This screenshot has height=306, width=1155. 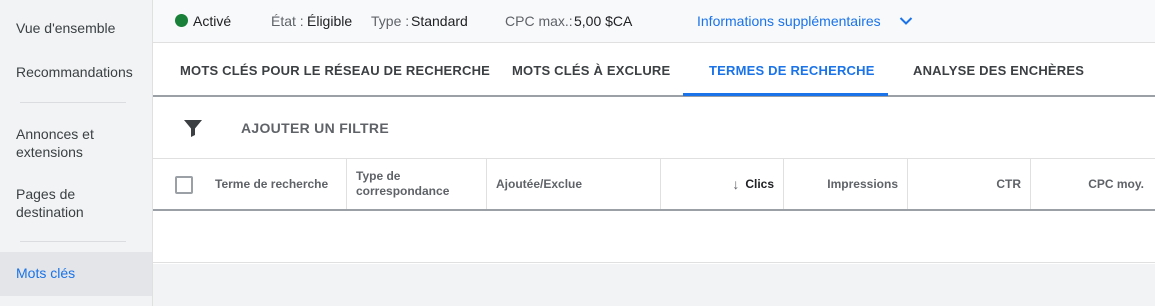 What do you see at coordinates (759, 183) in the screenshot?
I see `column-label: Clics` at bounding box center [759, 183].